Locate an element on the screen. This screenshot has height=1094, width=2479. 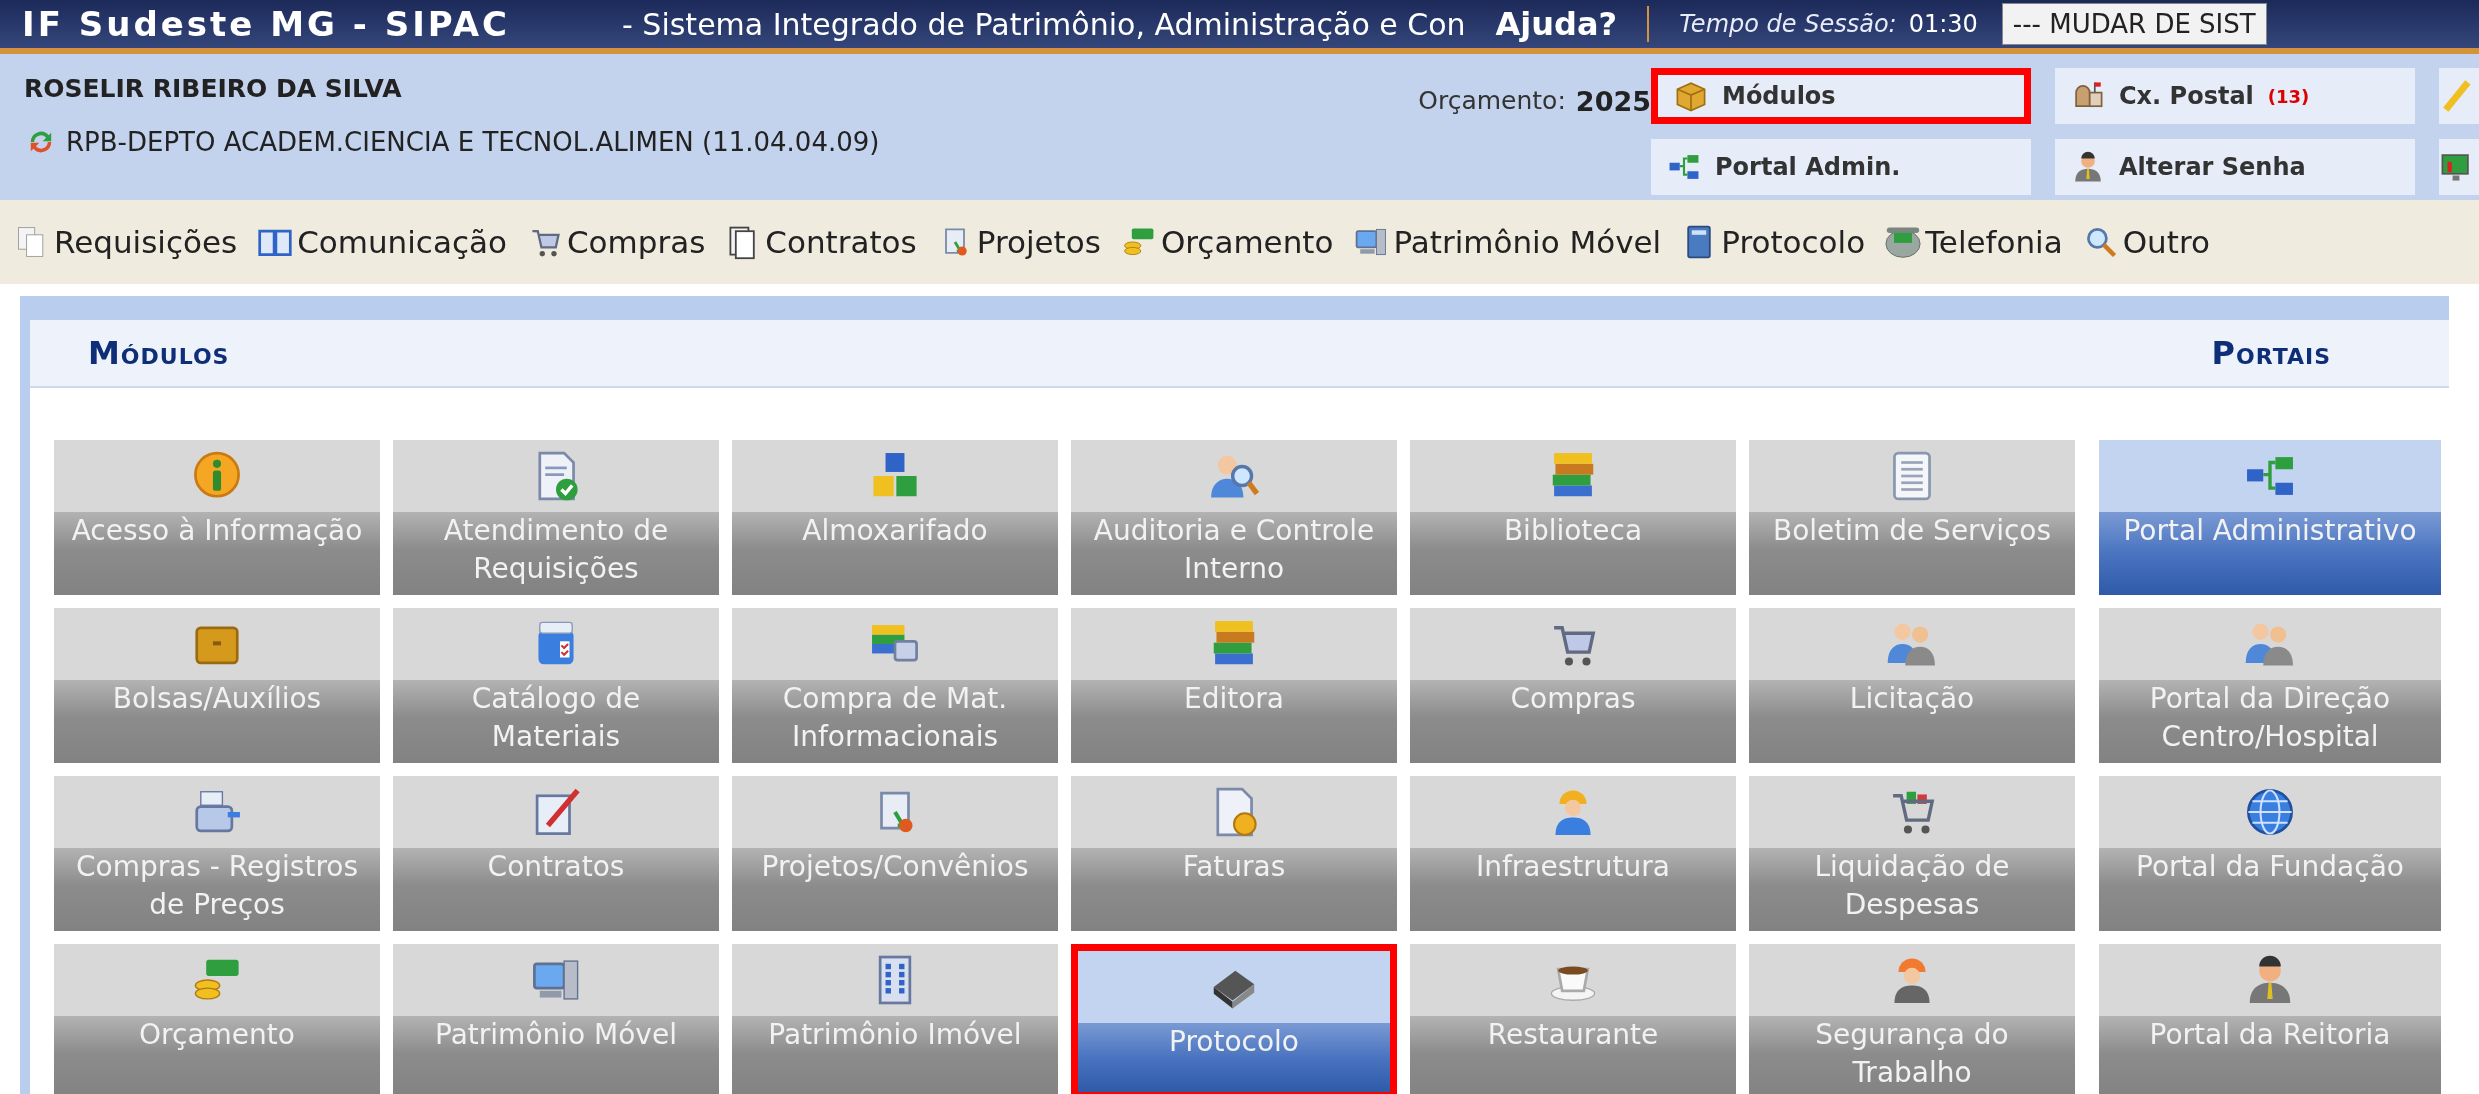
module-tile: Auditoria e Controle Interno is located at coordinates (1234, 517).